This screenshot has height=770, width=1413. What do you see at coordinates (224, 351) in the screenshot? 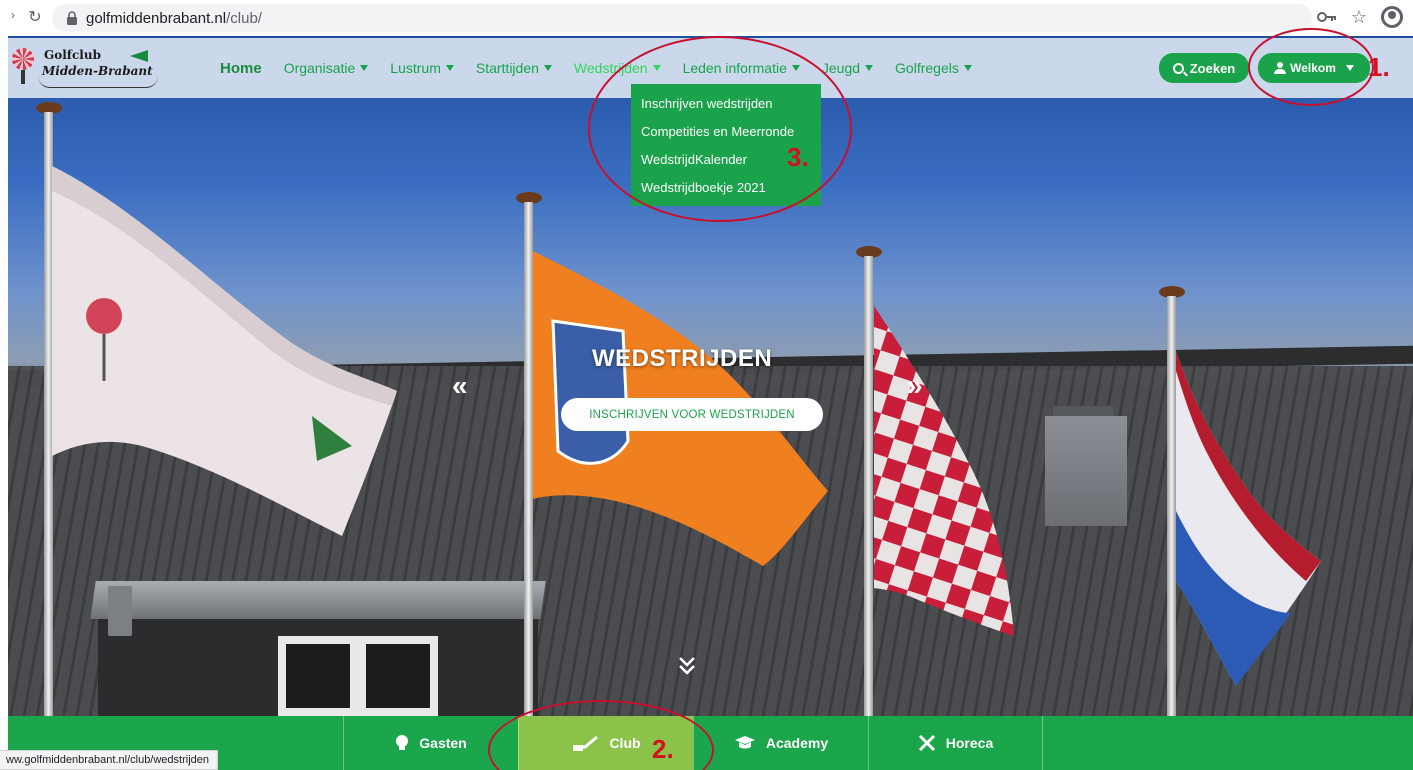
I see `club-flag` at bounding box center [224, 351].